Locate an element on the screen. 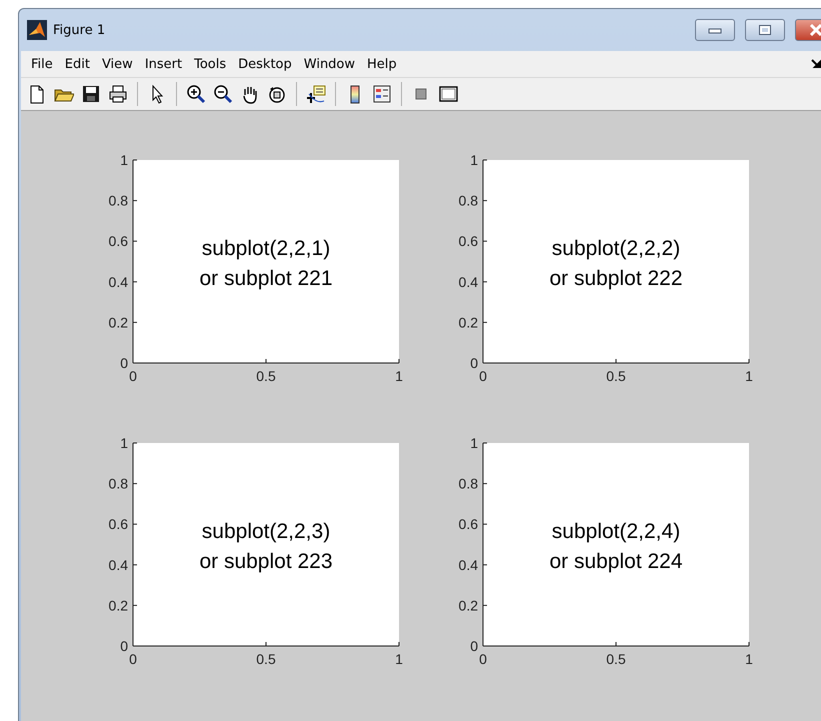 Image resolution: width=821 pixels, height=721 pixels. save-icon is located at coordinates (91, 94).